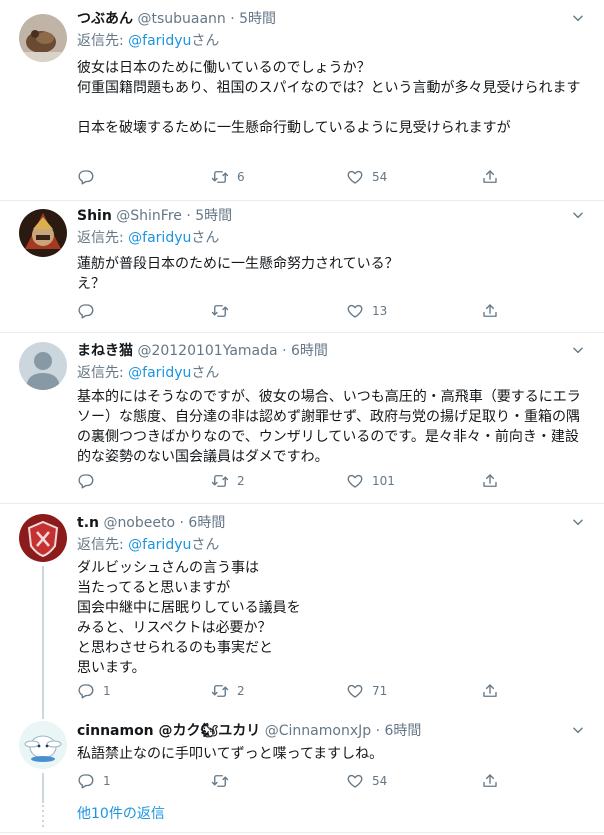 The height and width of the screenshot is (835, 604). Describe the element at coordinates (105, 351) in the screenshot. I see `display-name: まねき猫` at that location.